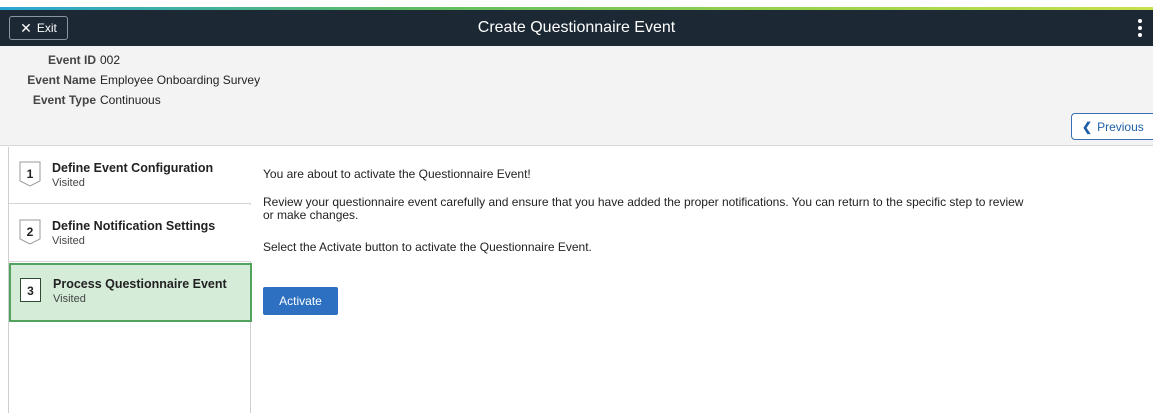 This screenshot has height=413, width=1153. What do you see at coordinates (1087, 126) in the screenshot?
I see `chevron-left-icon: ❮` at bounding box center [1087, 126].